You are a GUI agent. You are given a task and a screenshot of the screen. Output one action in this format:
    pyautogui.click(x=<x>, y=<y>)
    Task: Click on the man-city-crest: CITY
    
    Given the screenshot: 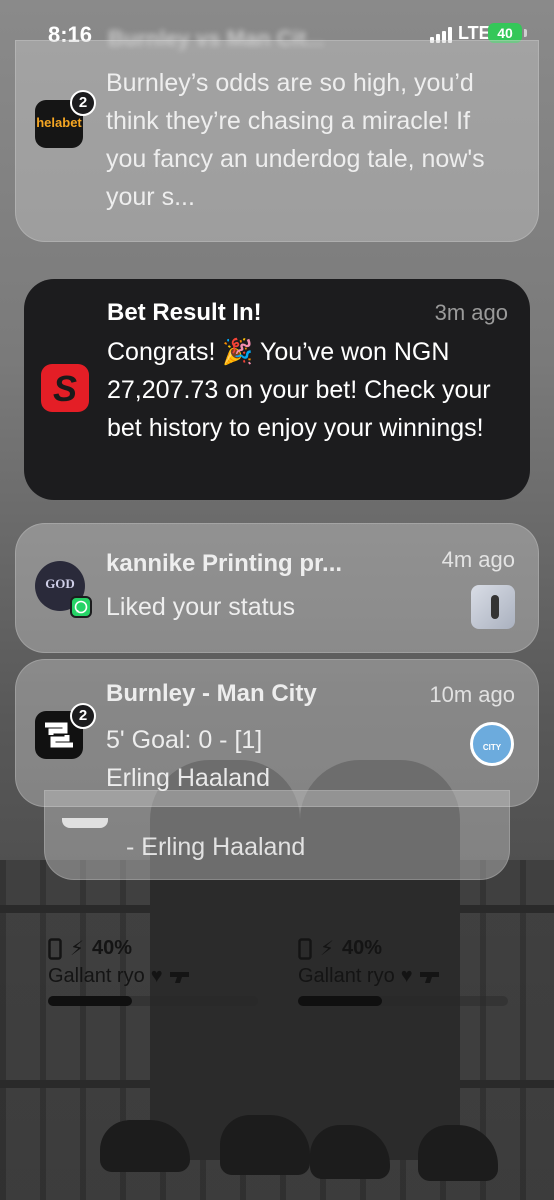 What is the action you would take?
    pyautogui.click(x=492, y=744)
    